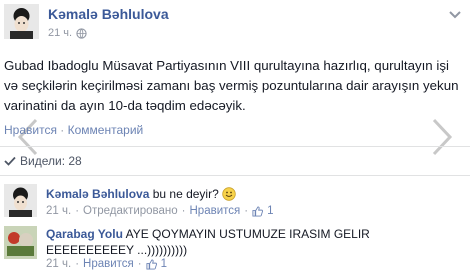  Describe the element at coordinates (21, 21) in the screenshot. I see `author-avatar` at that location.